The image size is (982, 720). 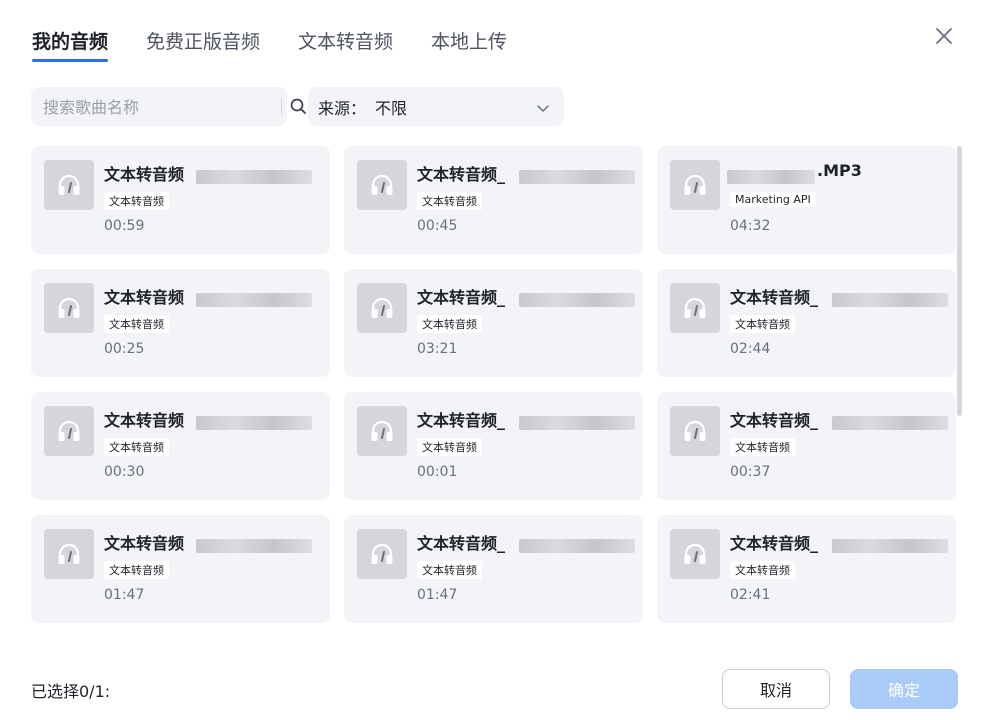 I want to click on audio-duration: 00:25, so click(x=124, y=349).